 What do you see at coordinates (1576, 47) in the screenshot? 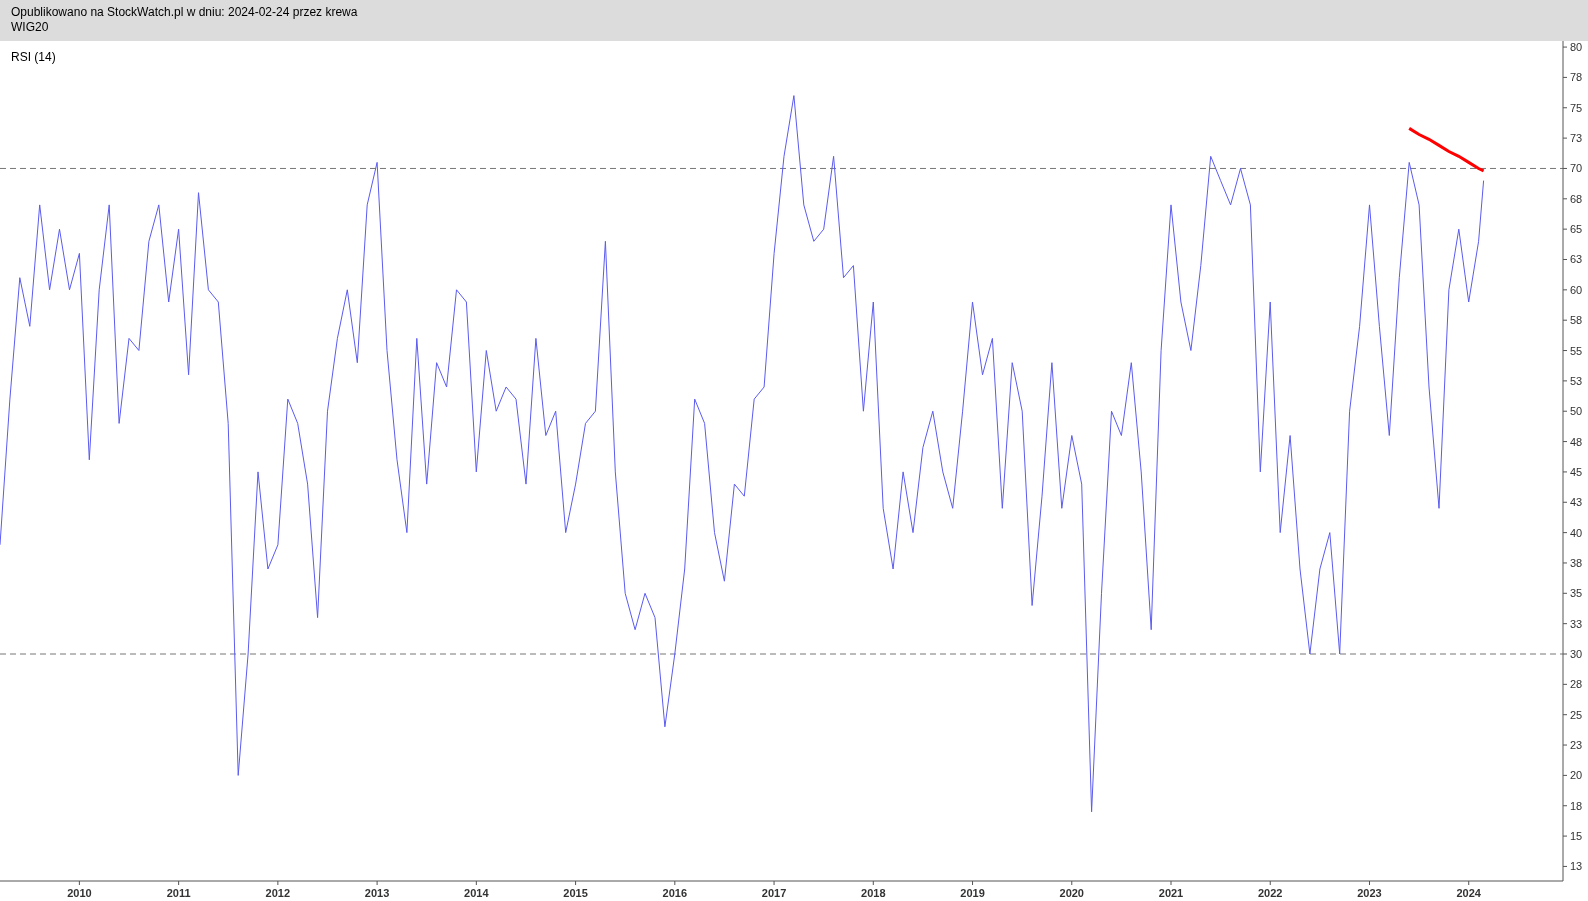
I see `y-tick-label: 80` at bounding box center [1576, 47].